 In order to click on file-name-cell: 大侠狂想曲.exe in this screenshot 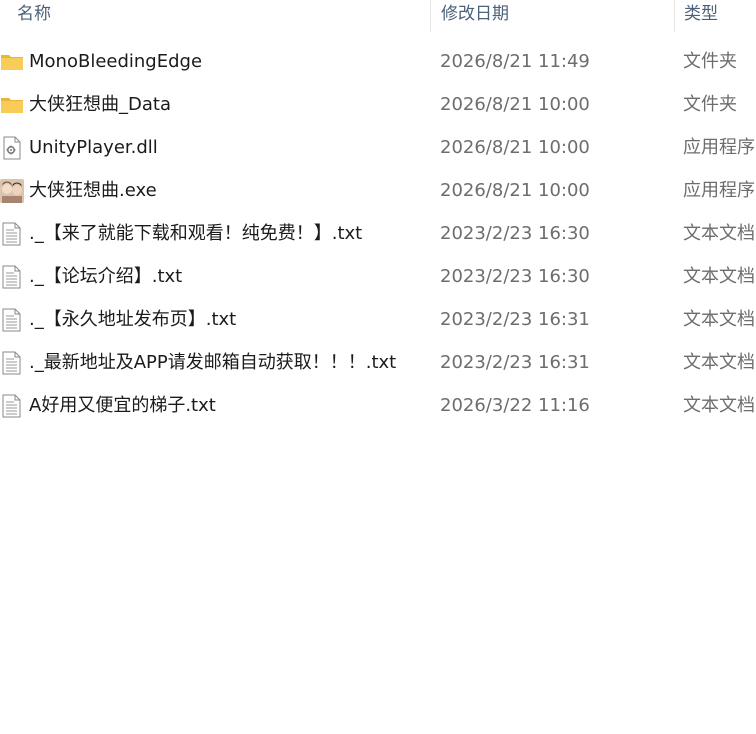, I will do `click(215, 190)`.